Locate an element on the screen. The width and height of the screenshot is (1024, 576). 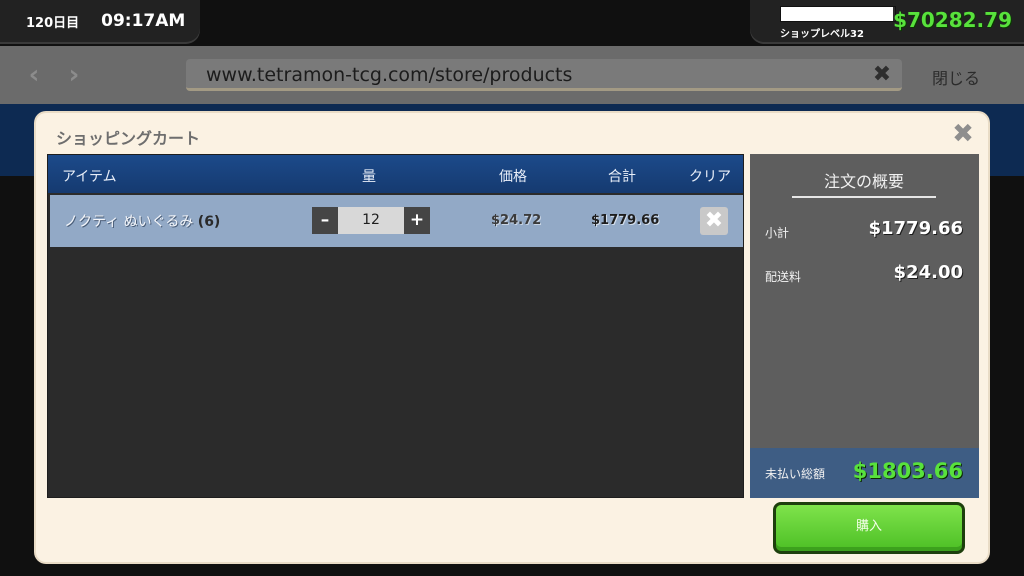
amount-due-label: 未払い総額 is located at coordinates (795, 474).